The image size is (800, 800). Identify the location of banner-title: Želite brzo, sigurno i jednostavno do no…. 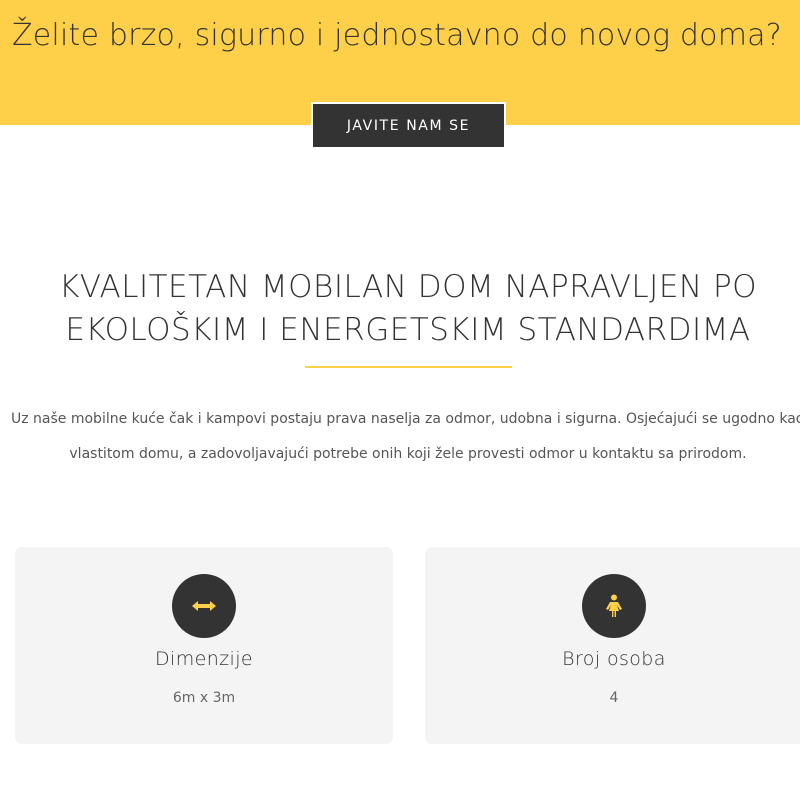
(397, 35).